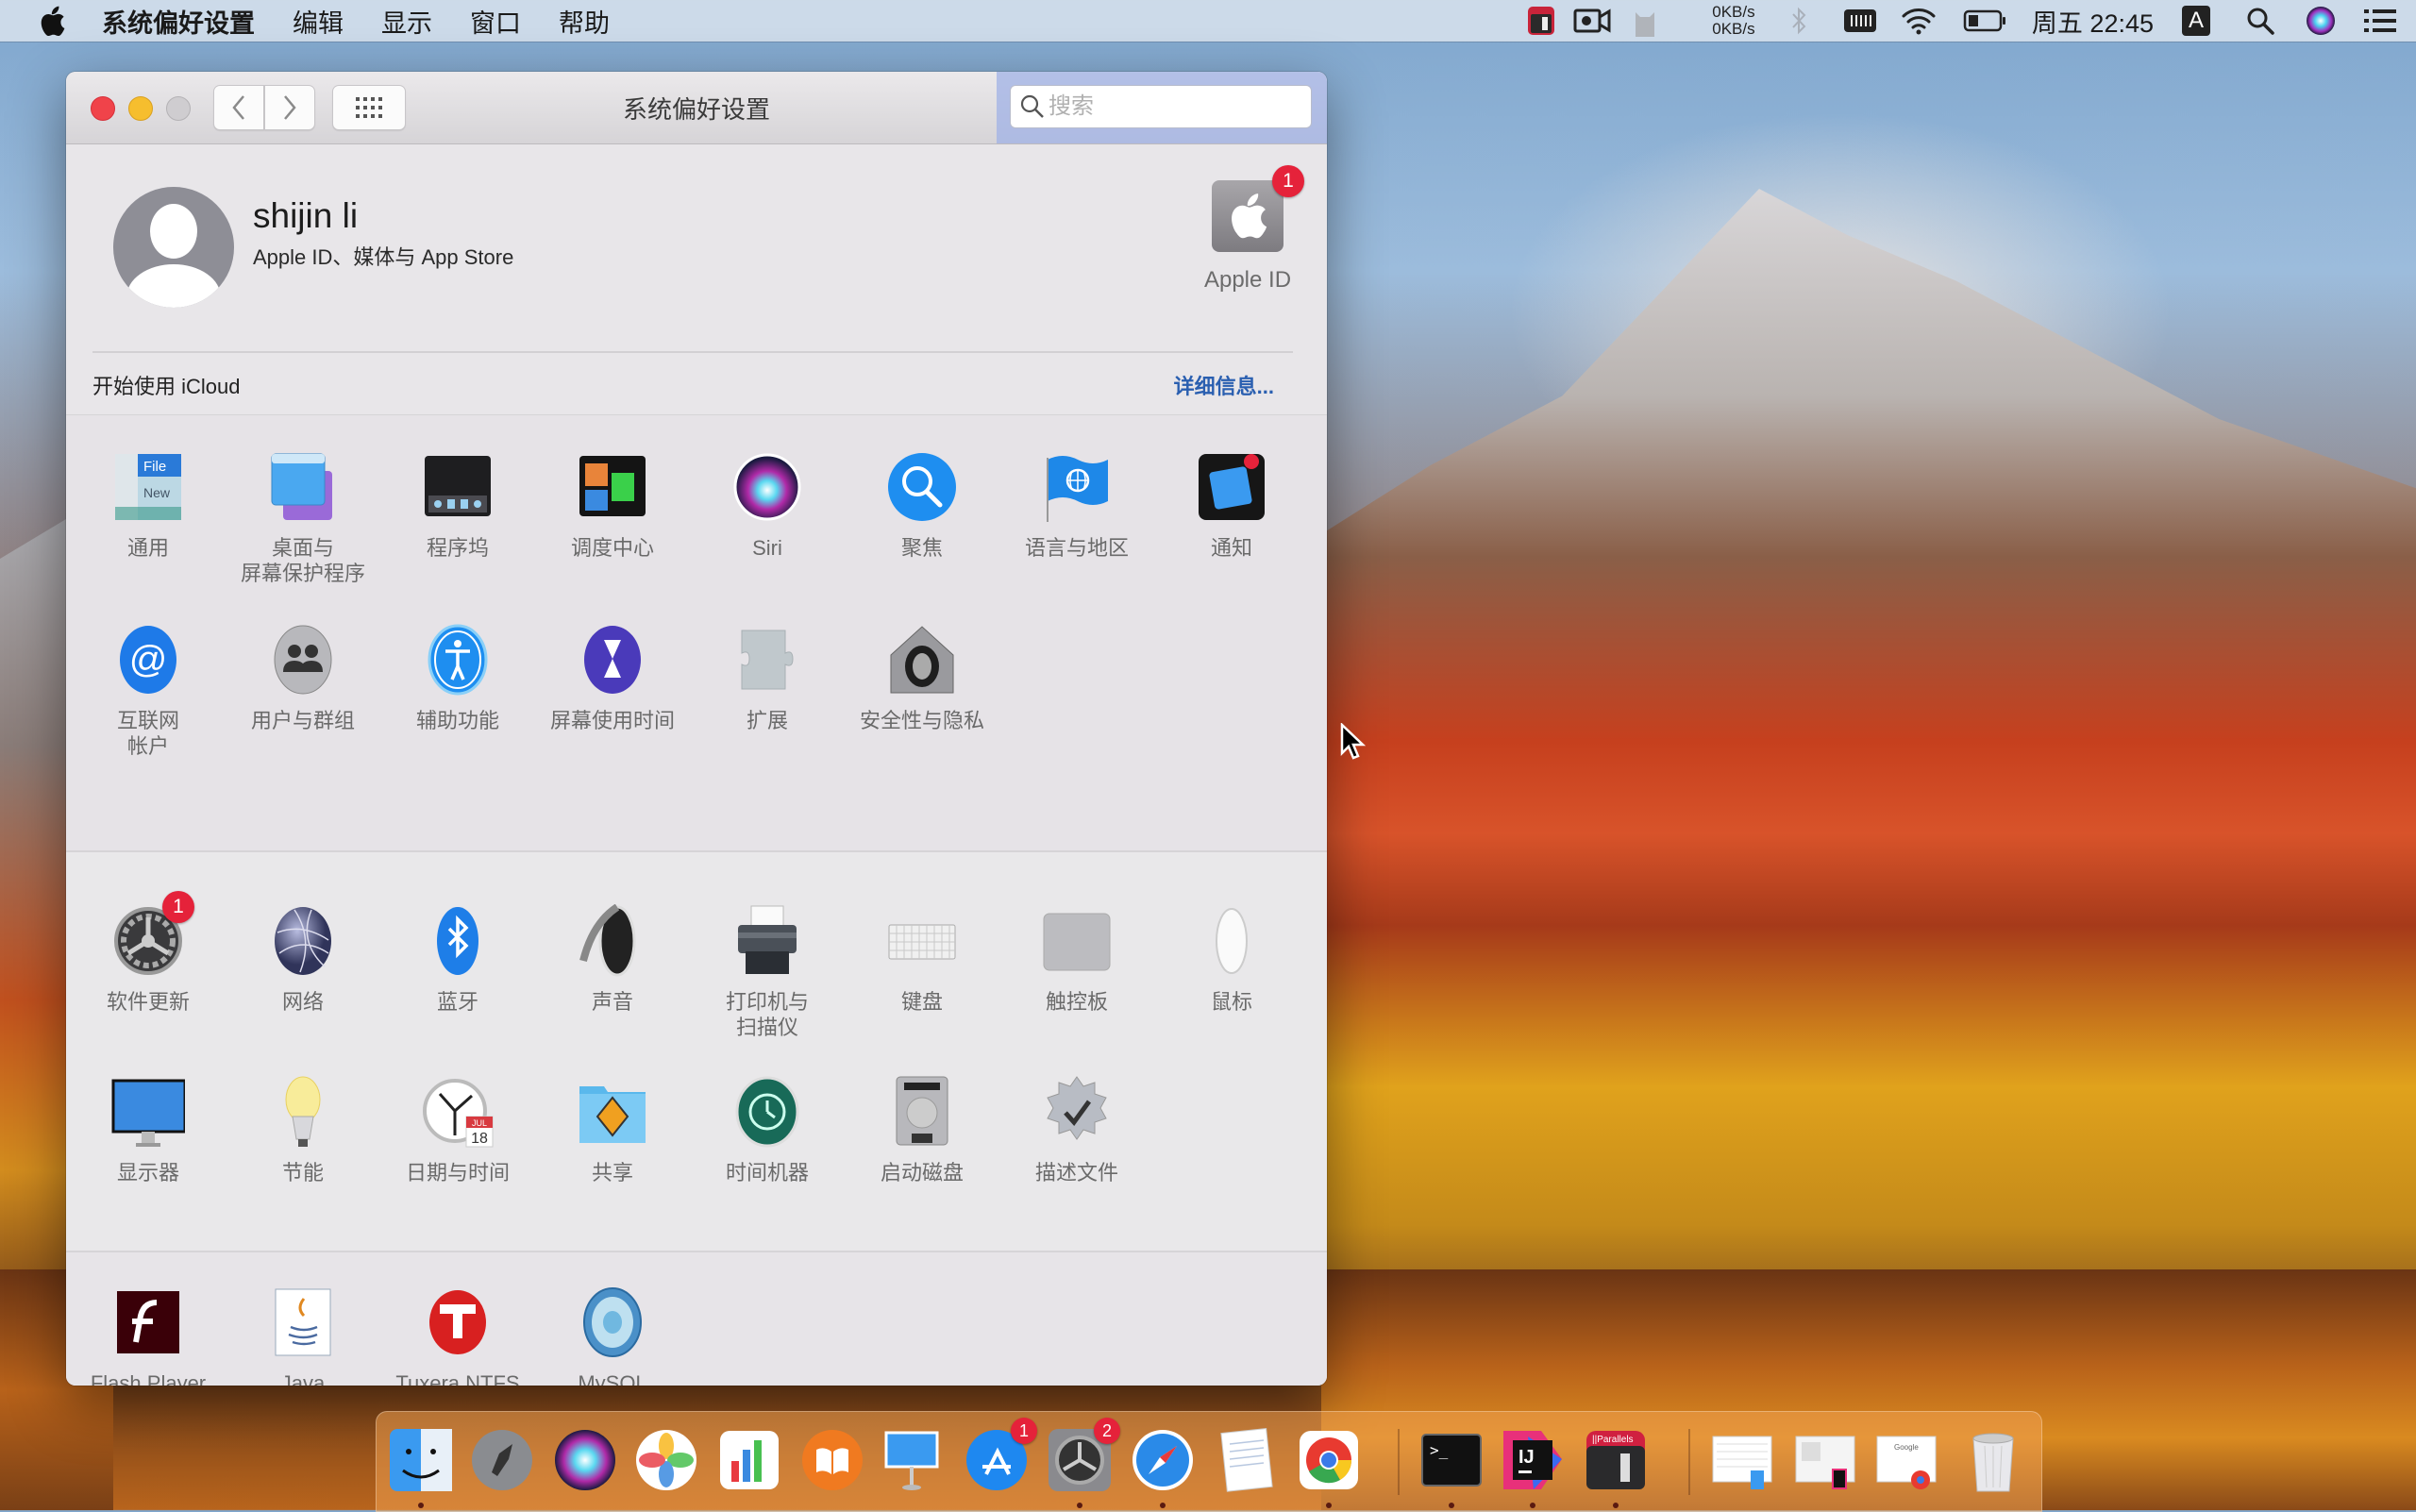  I want to click on notification-center-icon, so click(2380, 21).